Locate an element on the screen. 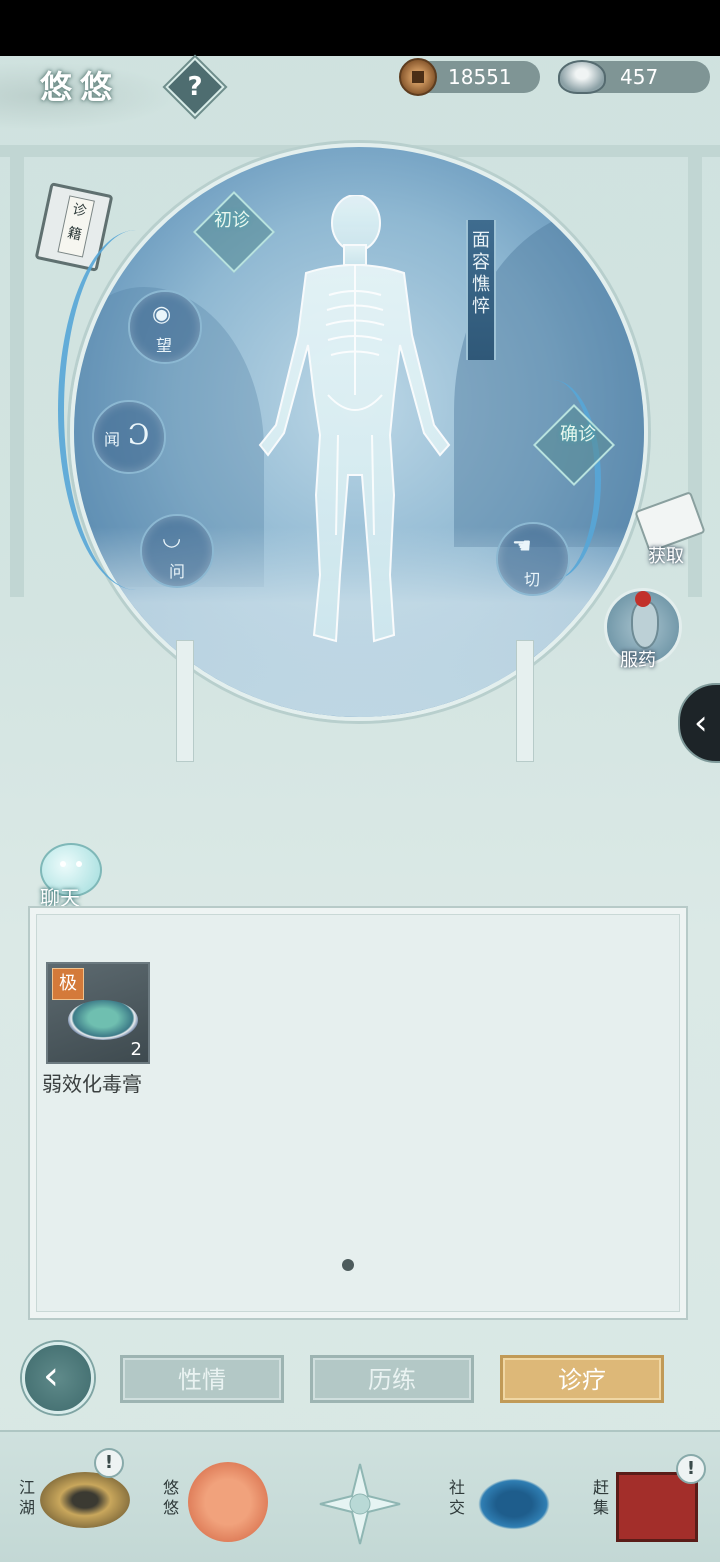 The height and width of the screenshot is (1562, 720). page-indicator-dot is located at coordinates (348, 1265).